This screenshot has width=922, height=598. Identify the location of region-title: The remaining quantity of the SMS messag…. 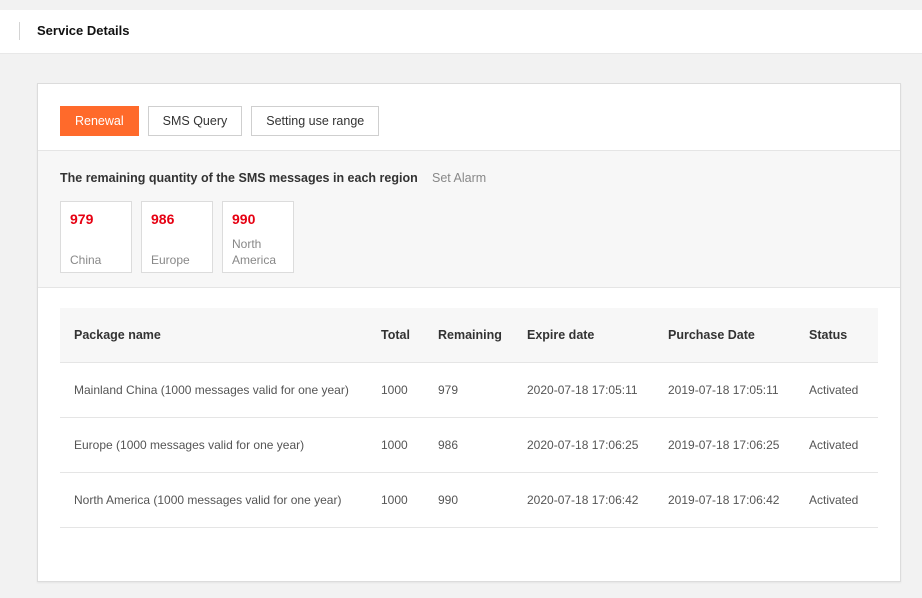
(239, 178).